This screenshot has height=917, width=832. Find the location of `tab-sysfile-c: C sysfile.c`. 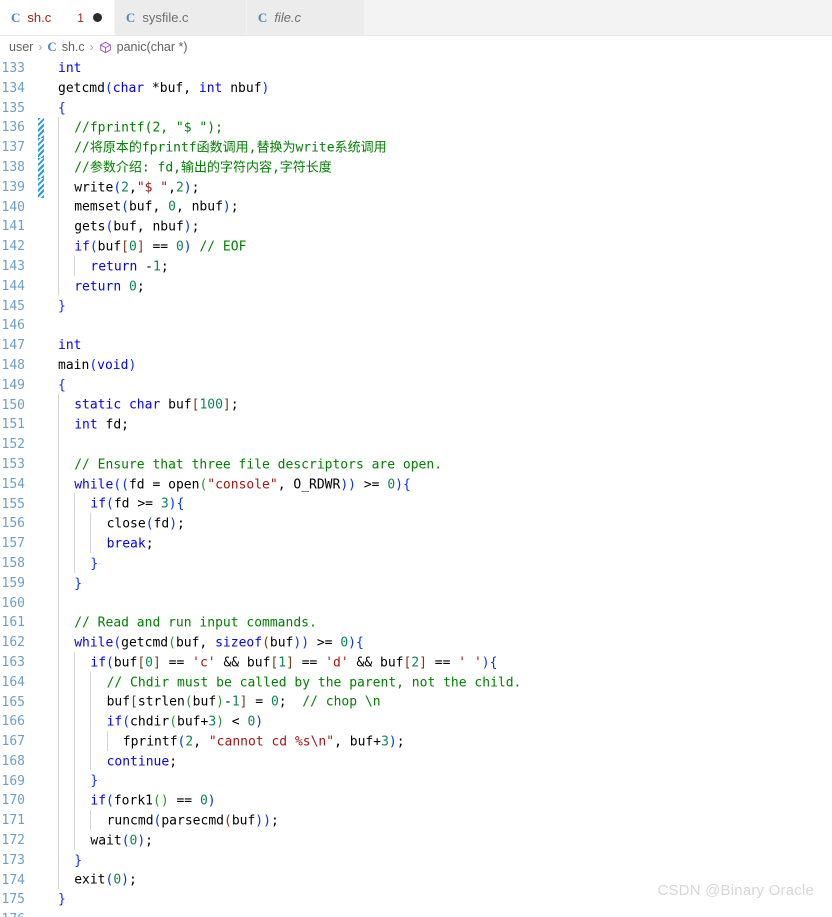

tab-sysfile-c: C sysfile.c is located at coordinates (180, 17).